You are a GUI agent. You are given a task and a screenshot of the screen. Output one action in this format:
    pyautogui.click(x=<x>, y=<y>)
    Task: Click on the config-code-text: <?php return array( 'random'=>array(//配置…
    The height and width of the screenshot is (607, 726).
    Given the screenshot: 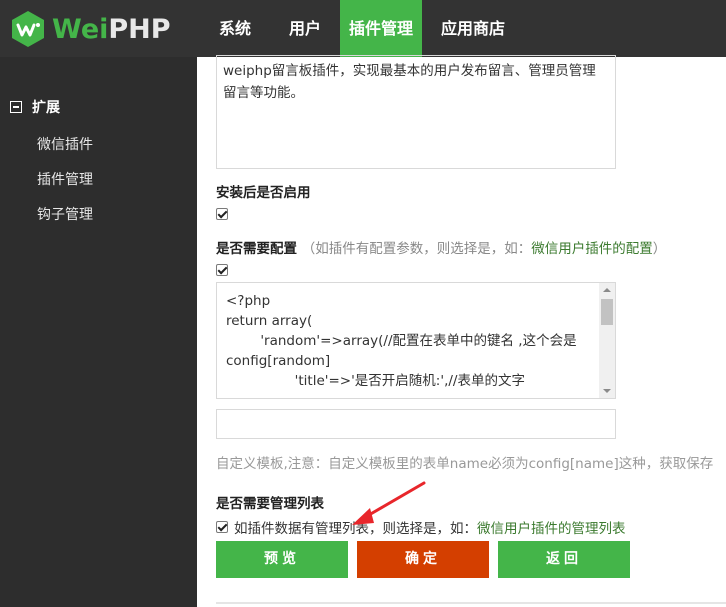 What is the action you would take?
    pyautogui.click(x=401, y=341)
    